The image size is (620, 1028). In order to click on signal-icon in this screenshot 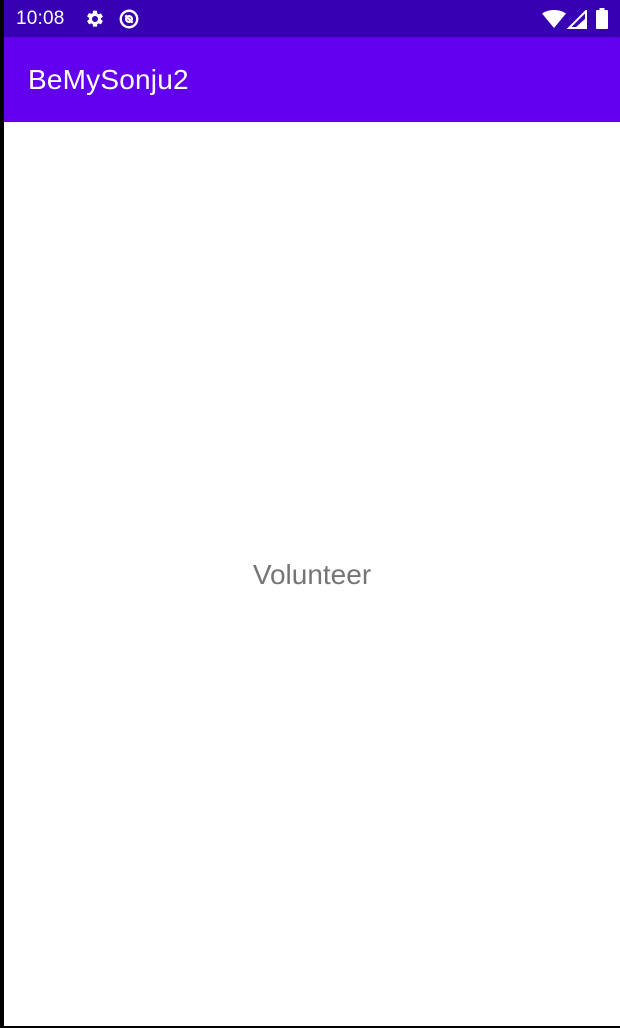, I will do `click(577, 19)`.